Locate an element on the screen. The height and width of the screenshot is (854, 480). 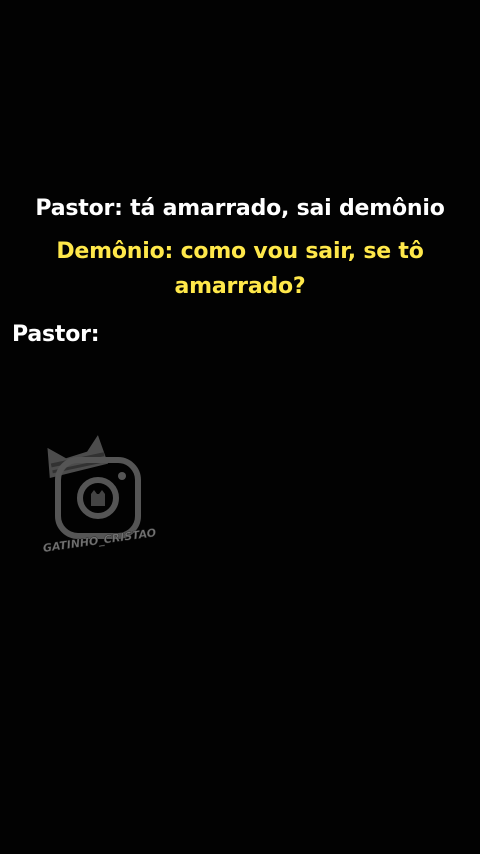
watermark-logo: GATINHO_CRISTAO is located at coordinates (98, 491).